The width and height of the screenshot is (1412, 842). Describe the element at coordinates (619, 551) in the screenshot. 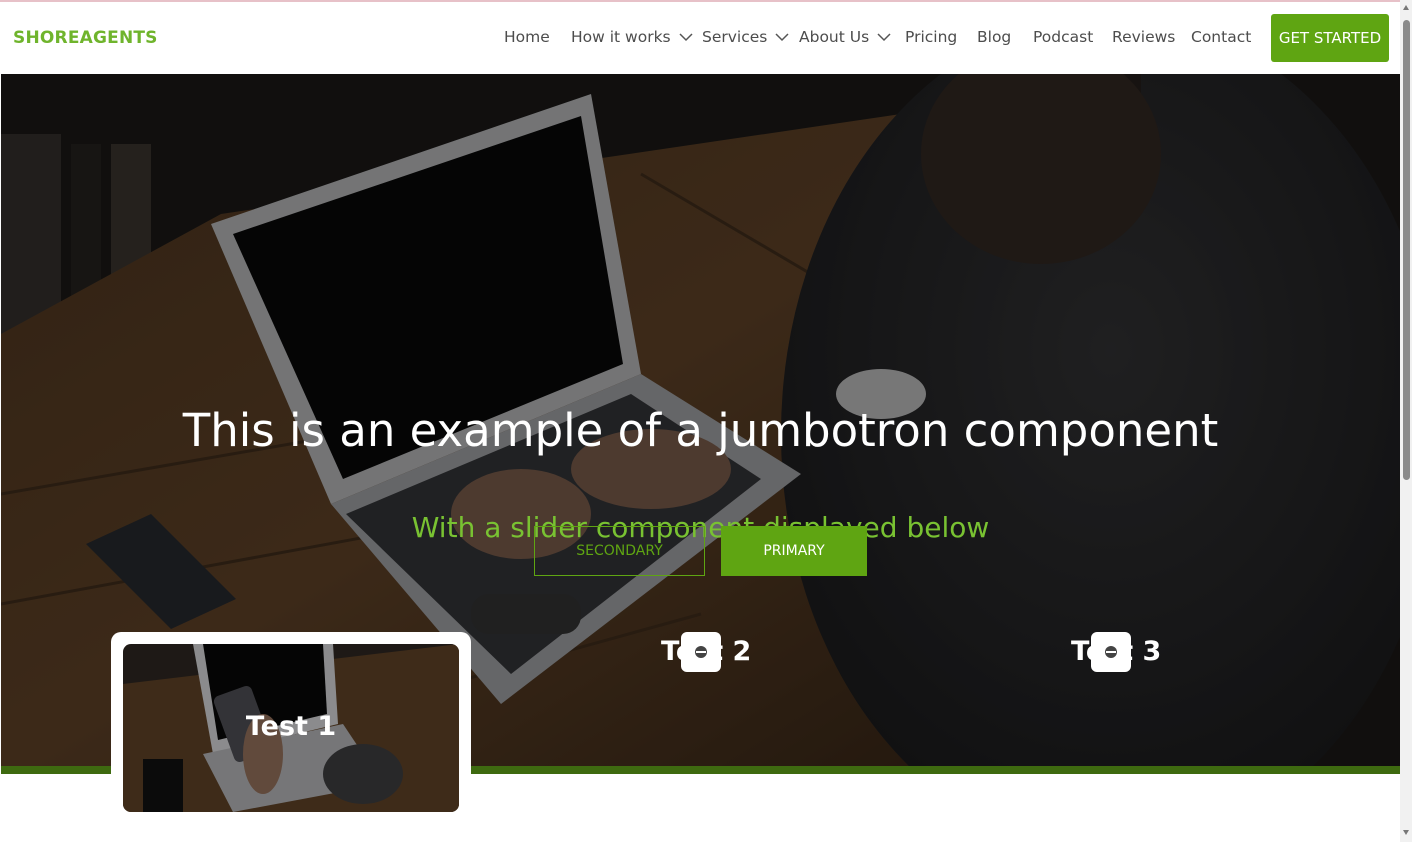

I see `secondary-button: SECONDARY` at that location.